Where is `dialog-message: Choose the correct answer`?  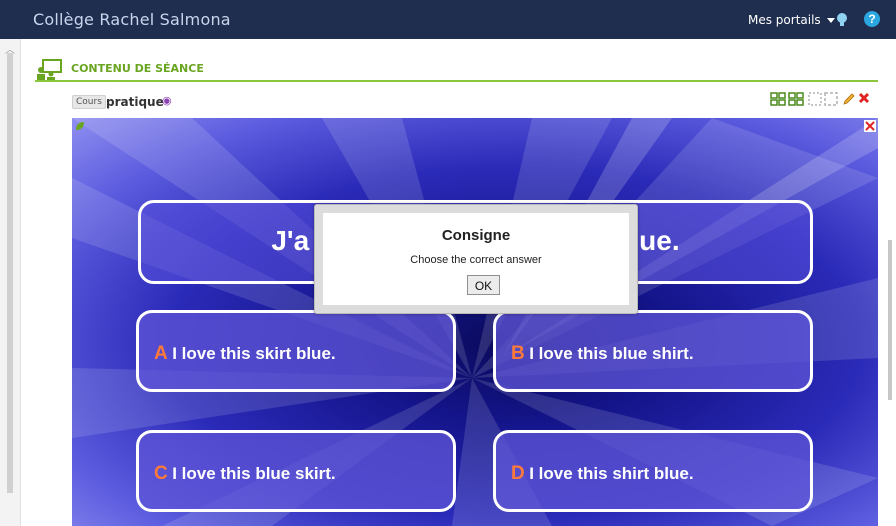 dialog-message: Choose the correct answer is located at coordinates (476, 260).